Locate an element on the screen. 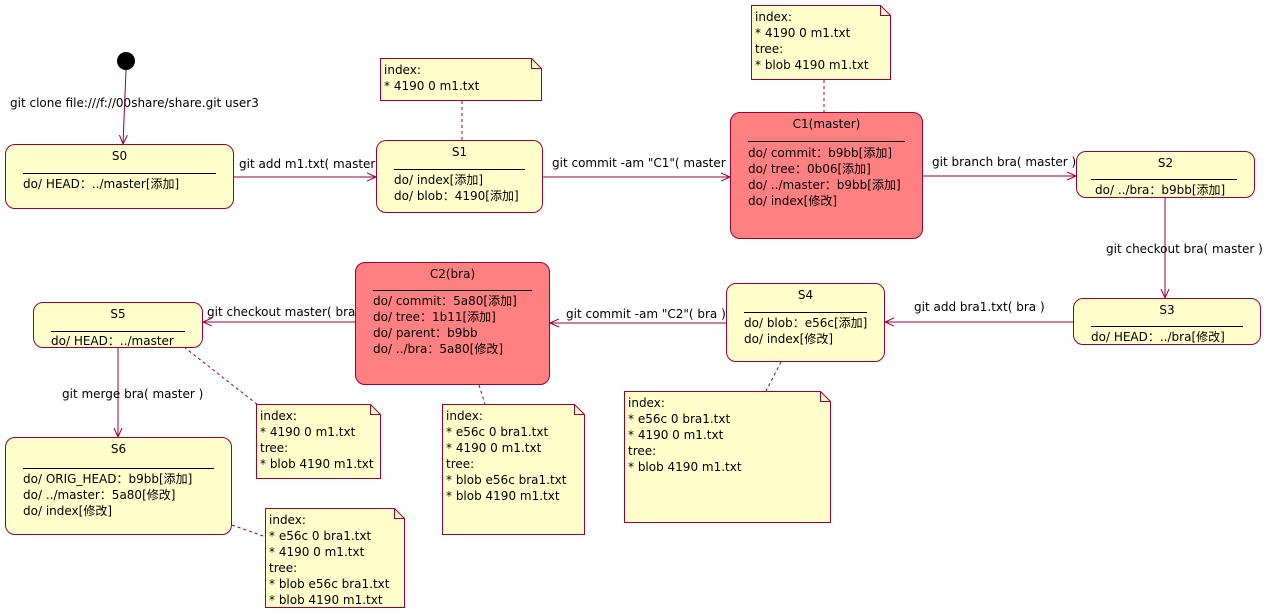  note-text: index: * 4190 0 m1.txt is located at coordinates (431, 78).